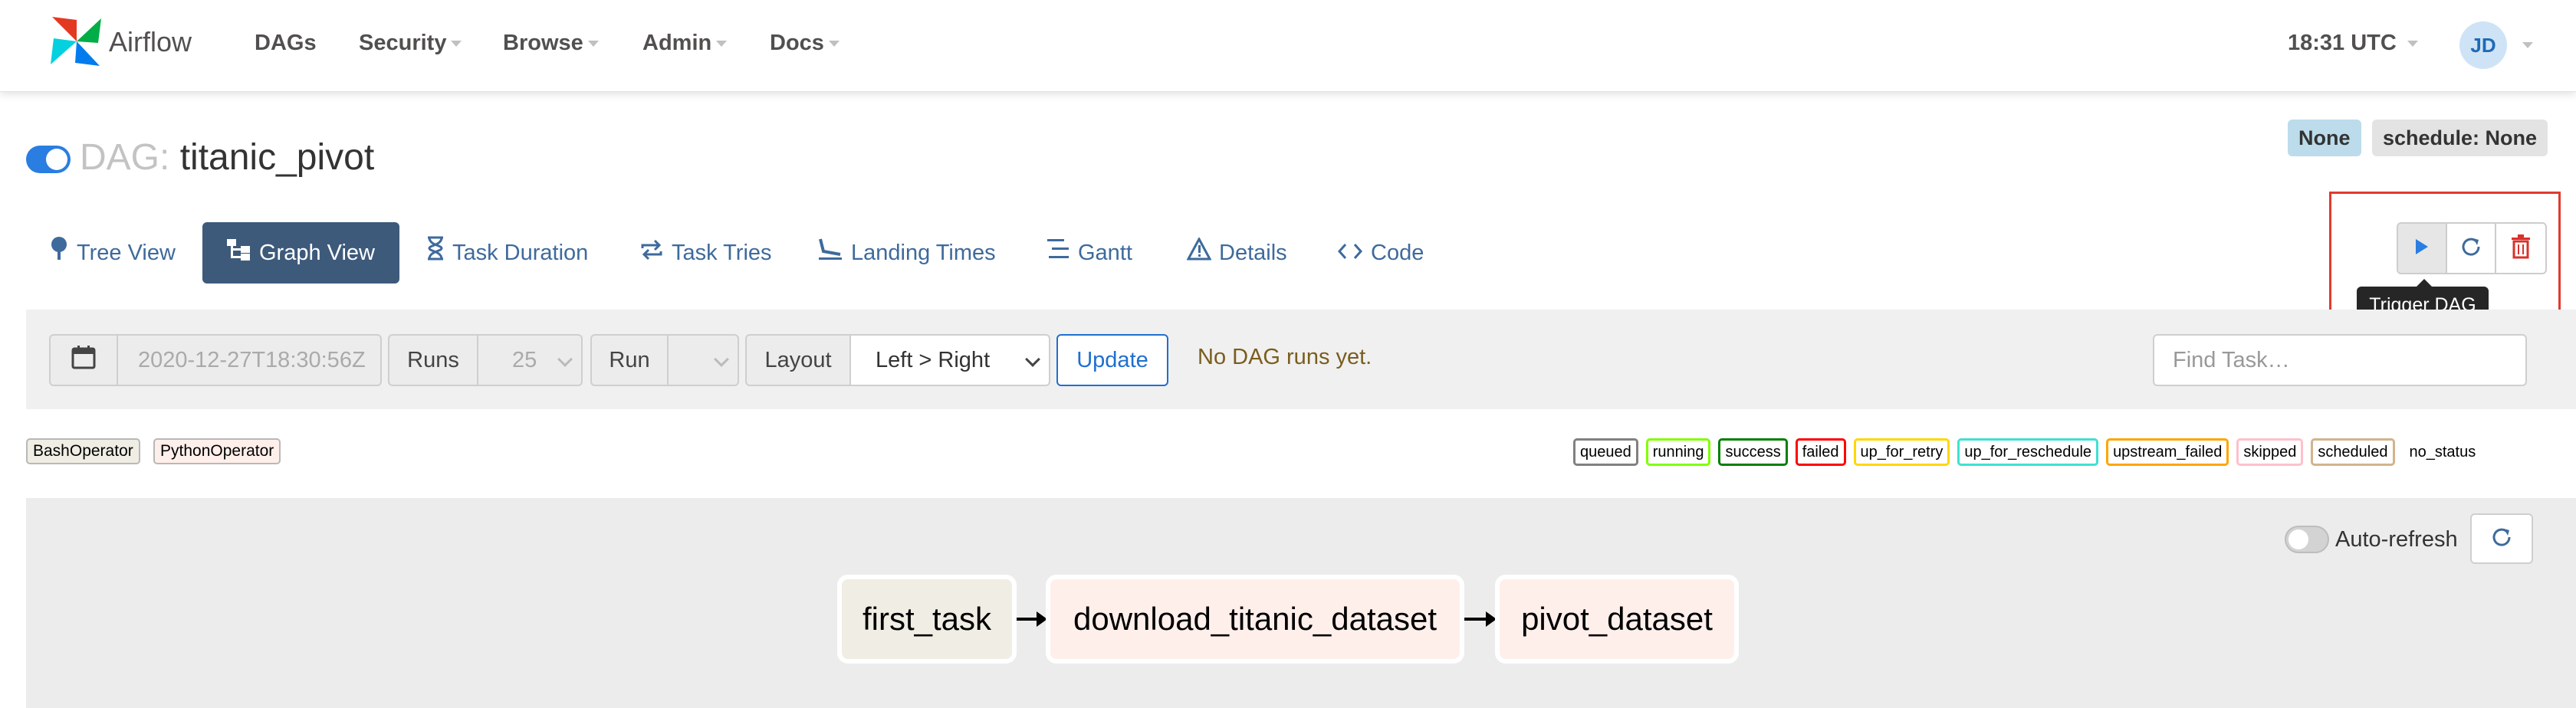  I want to click on status-scheduled: scheduled, so click(2353, 452).